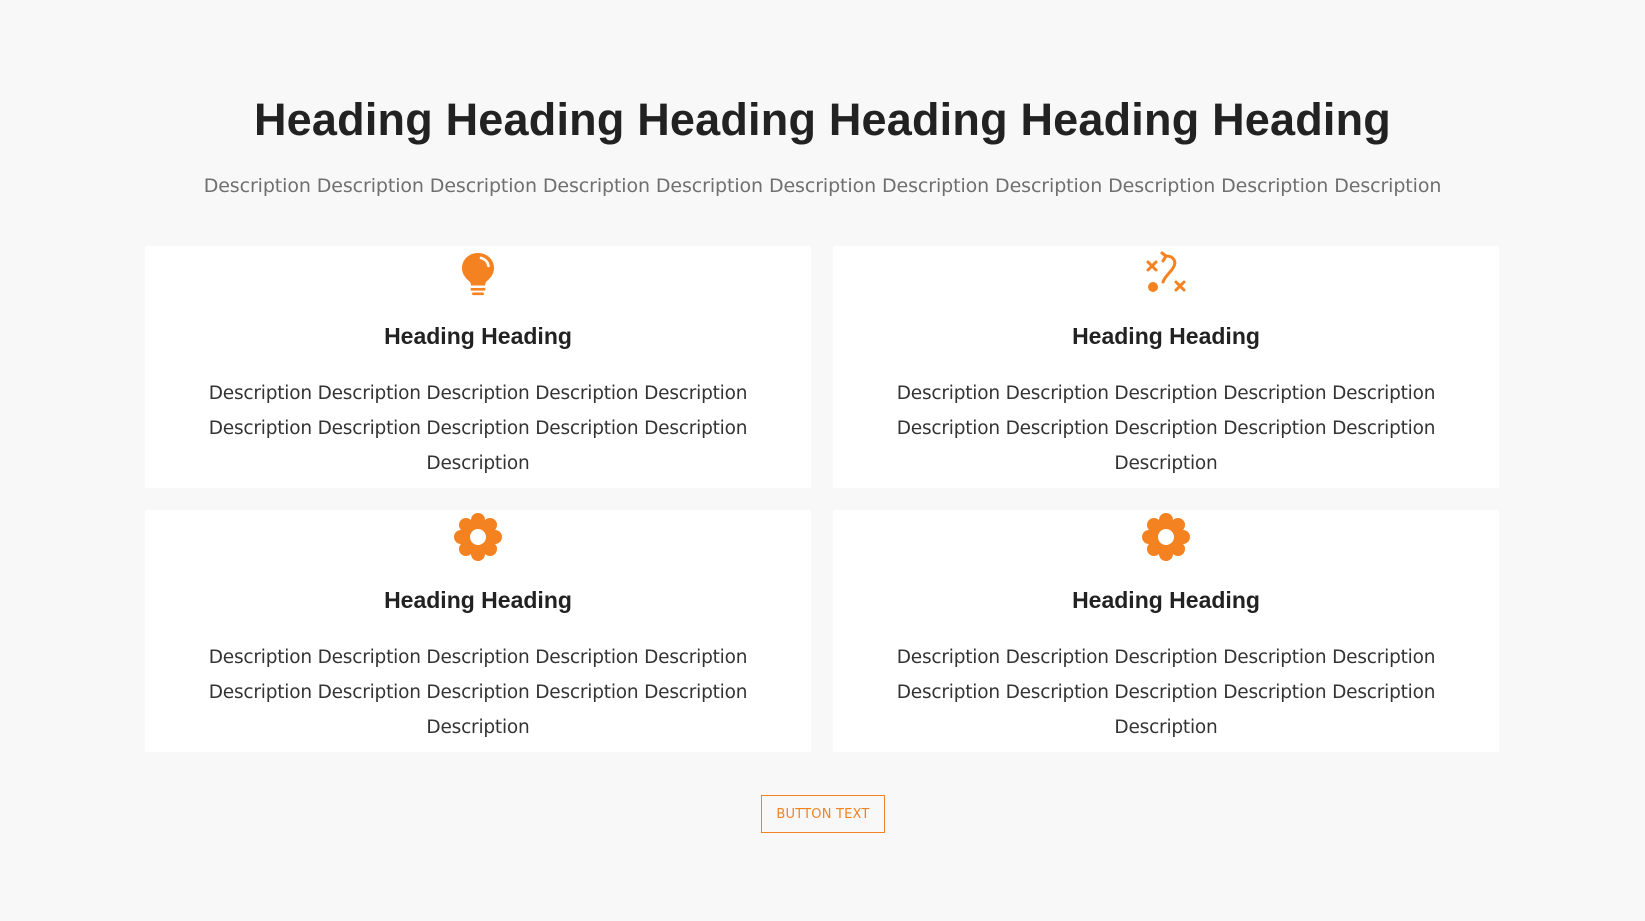 This screenshot has height=921, width=1645. I want to click on cta-button: BUTTON TEXT, so click(823, 814).